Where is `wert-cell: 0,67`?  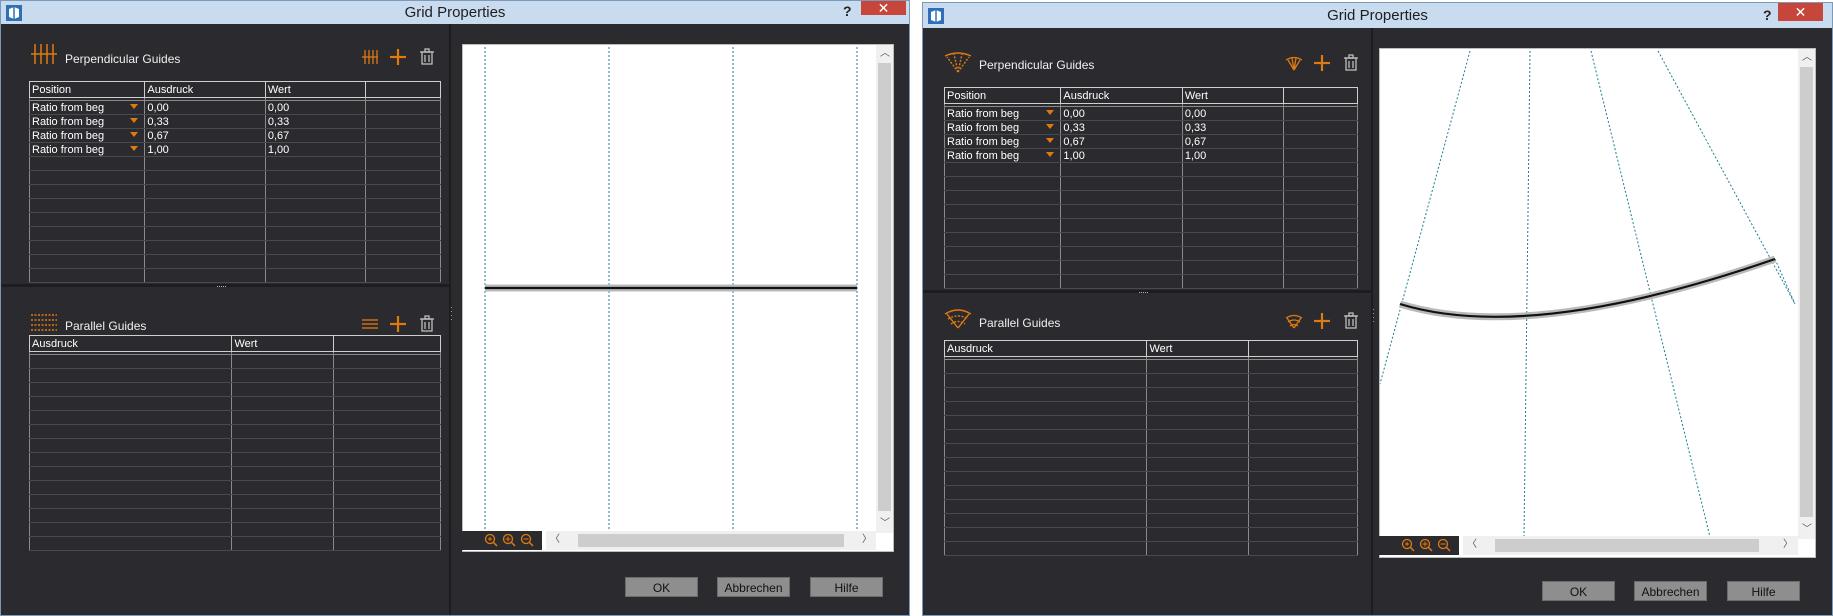
wert-cell: 0,67 is located at coordinates (1233, 141).